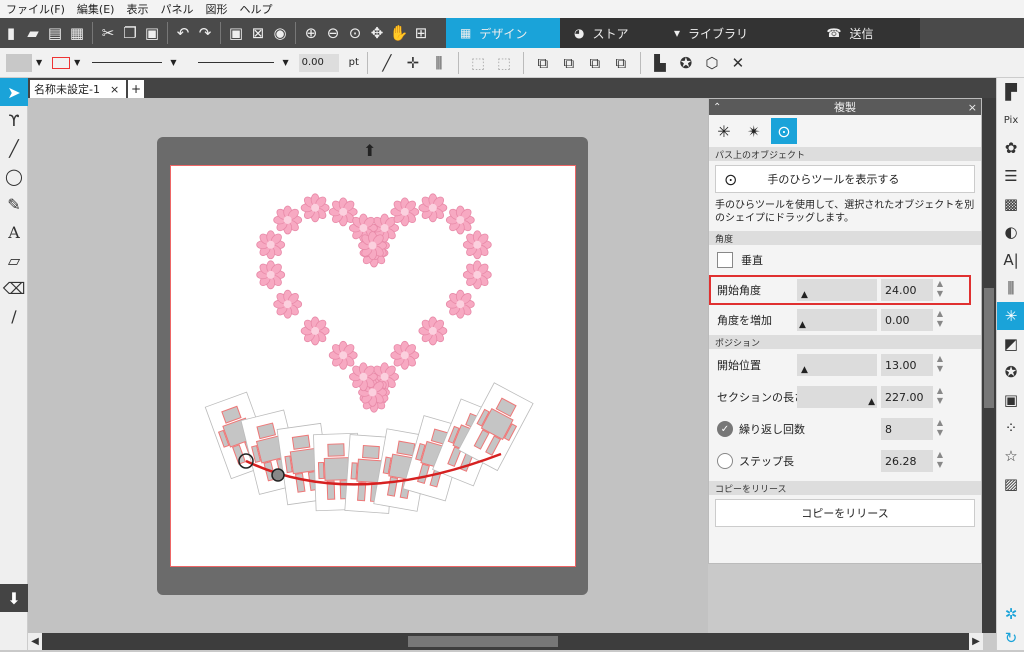 The image size is (1024, 652). What do you see at coordinates (940, 460) in the screenshot?
I see `step-length-stepper: ▲ ▼` at bounding box center [940, 460].